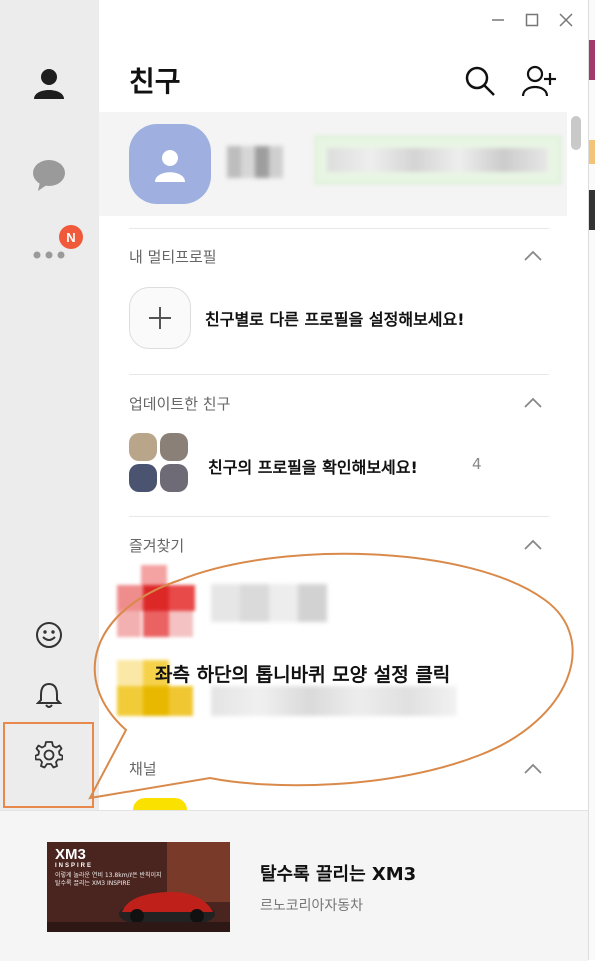 This screenshot has height=961, width=595. Describe the element at coordinates (49, 635) in the screenshot. I see `smile-icon` at that location.